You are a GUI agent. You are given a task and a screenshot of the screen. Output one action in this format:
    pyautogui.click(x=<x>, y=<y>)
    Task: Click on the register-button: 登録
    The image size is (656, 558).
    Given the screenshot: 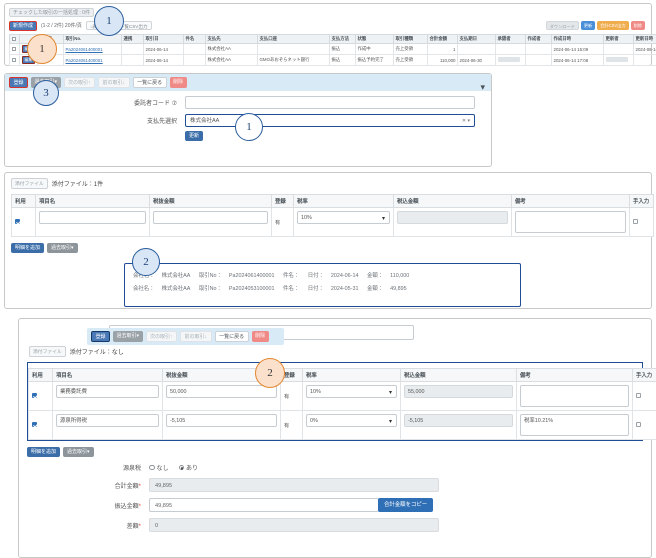 What is the action you would take?
    pyautogui.click(x=19, y=82)
    